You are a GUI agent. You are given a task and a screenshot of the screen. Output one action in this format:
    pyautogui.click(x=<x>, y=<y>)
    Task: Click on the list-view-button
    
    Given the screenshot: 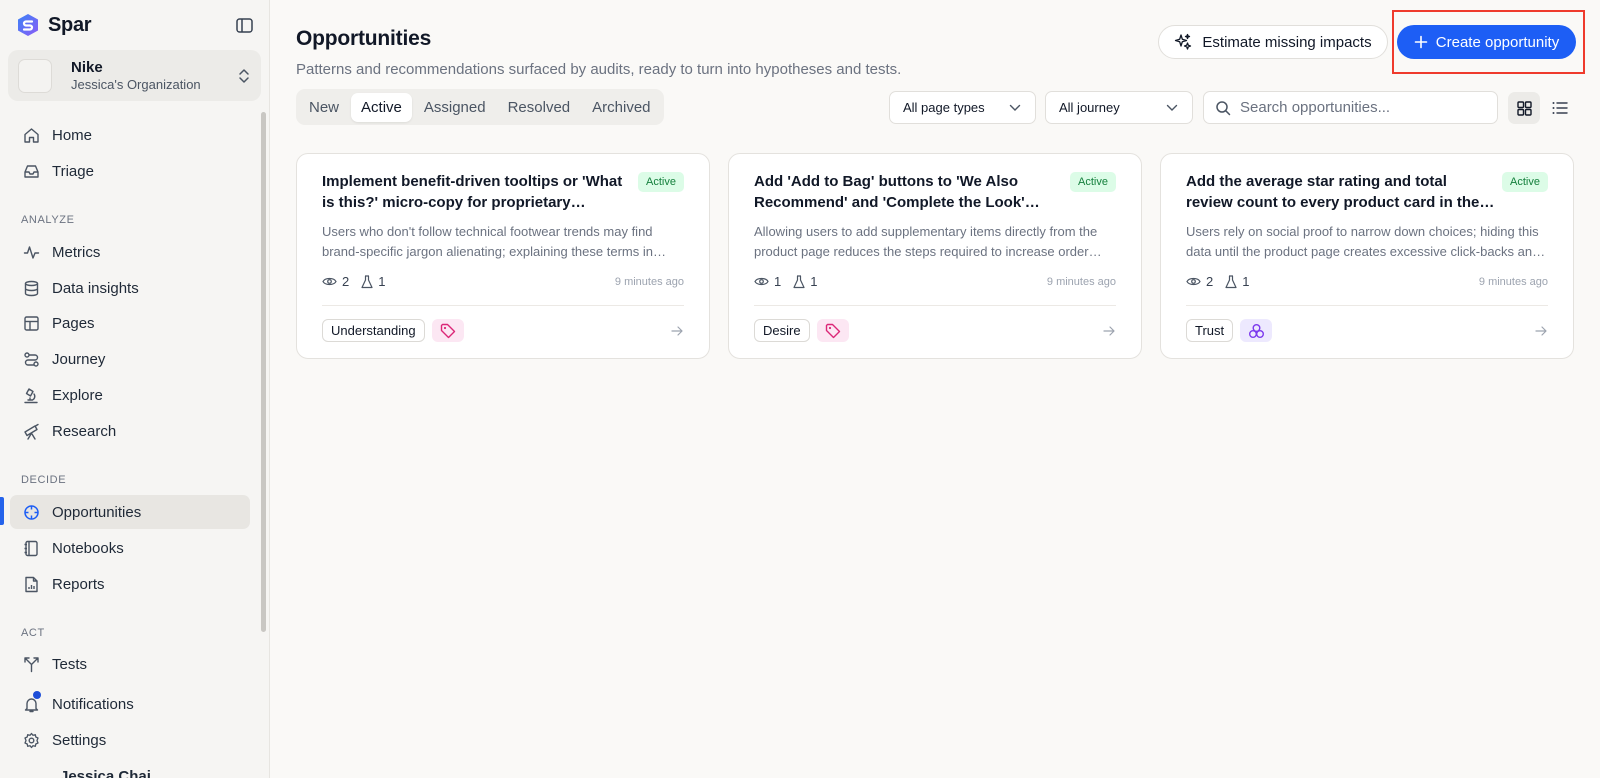 What is the action you would take?
    pyautogui.click(x=1560, y=108)
    